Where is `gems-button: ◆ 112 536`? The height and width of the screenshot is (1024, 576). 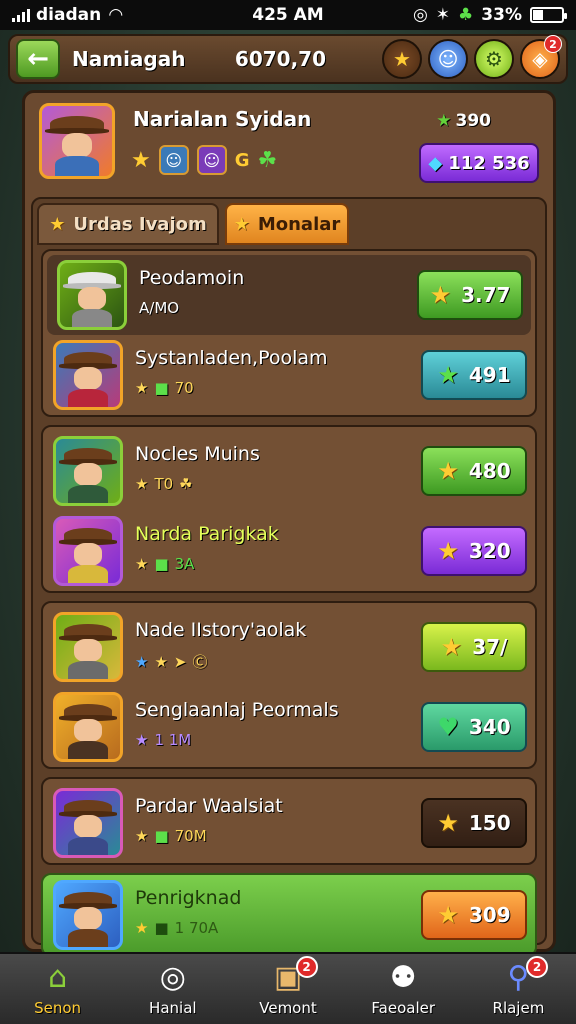
gems-button: ◆ 112 536 is located at coordinates (479, 163).